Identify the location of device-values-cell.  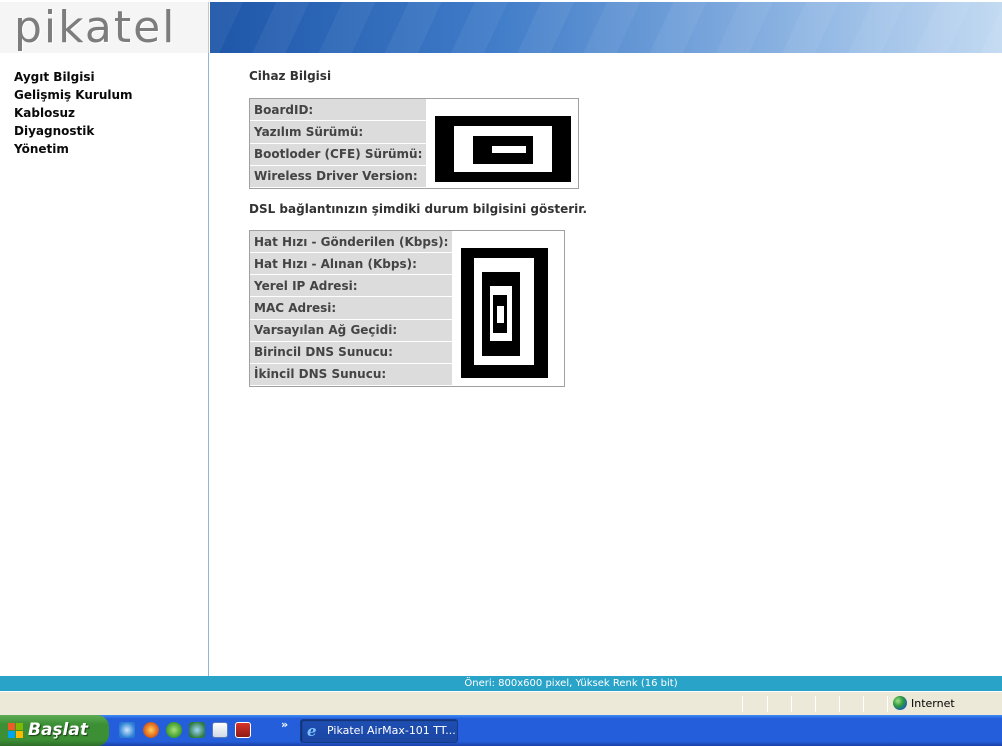
(503, 143).